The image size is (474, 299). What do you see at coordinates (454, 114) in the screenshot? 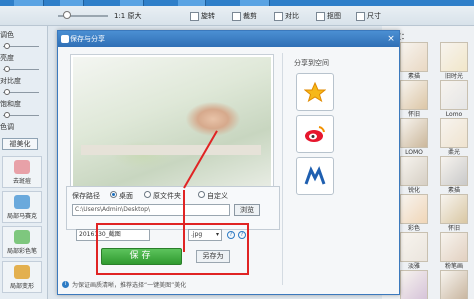
I see `effect-caption: Lomo` at bounding box center [454, 114].